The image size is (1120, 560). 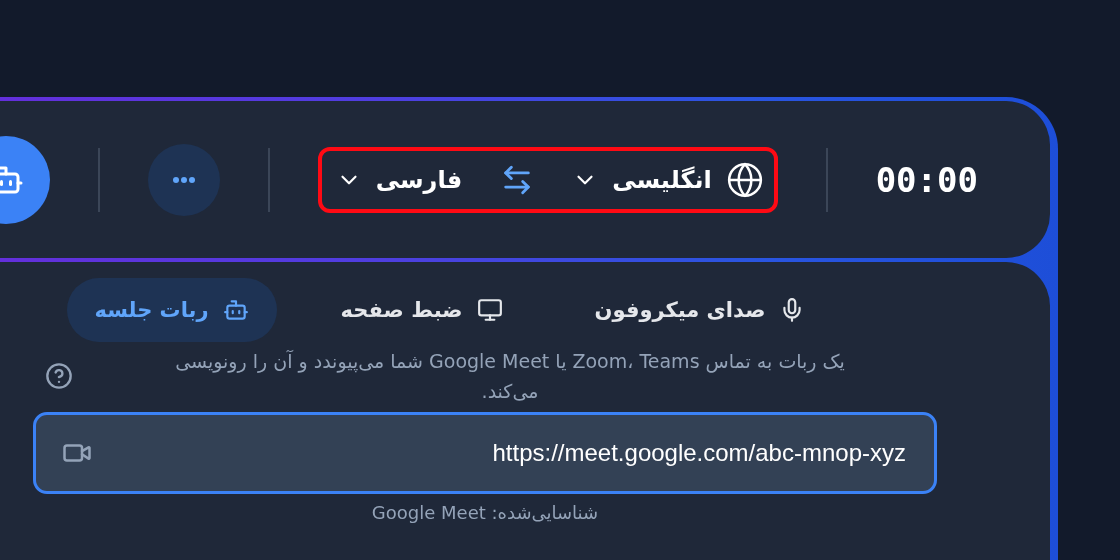 I want to click on globe-icon, so click(x=744, y=179).